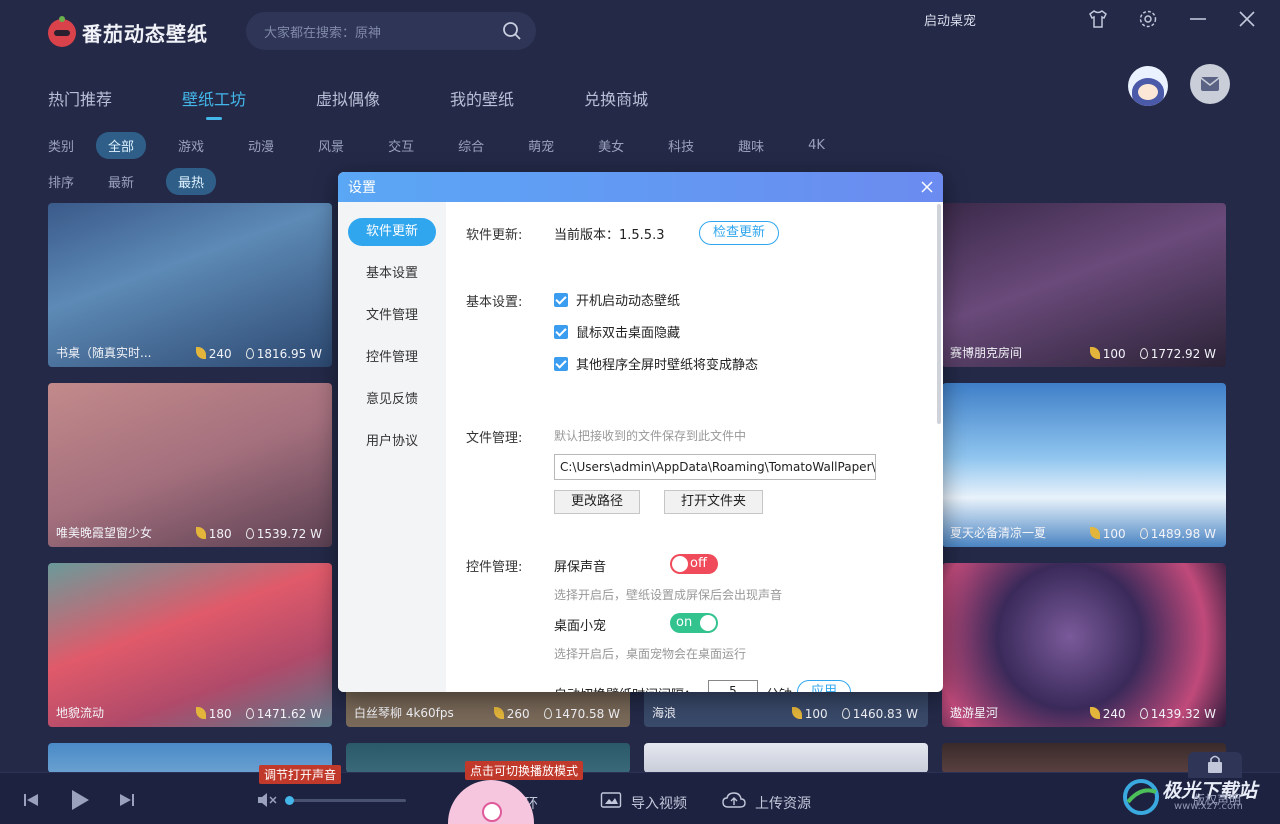 The width and height of the screenshot is (1280, 824). What do you see at coordinates (581, 714) in the screenshot?
I see `size-value: 1470.58 W` at bounding box center [581, 714].